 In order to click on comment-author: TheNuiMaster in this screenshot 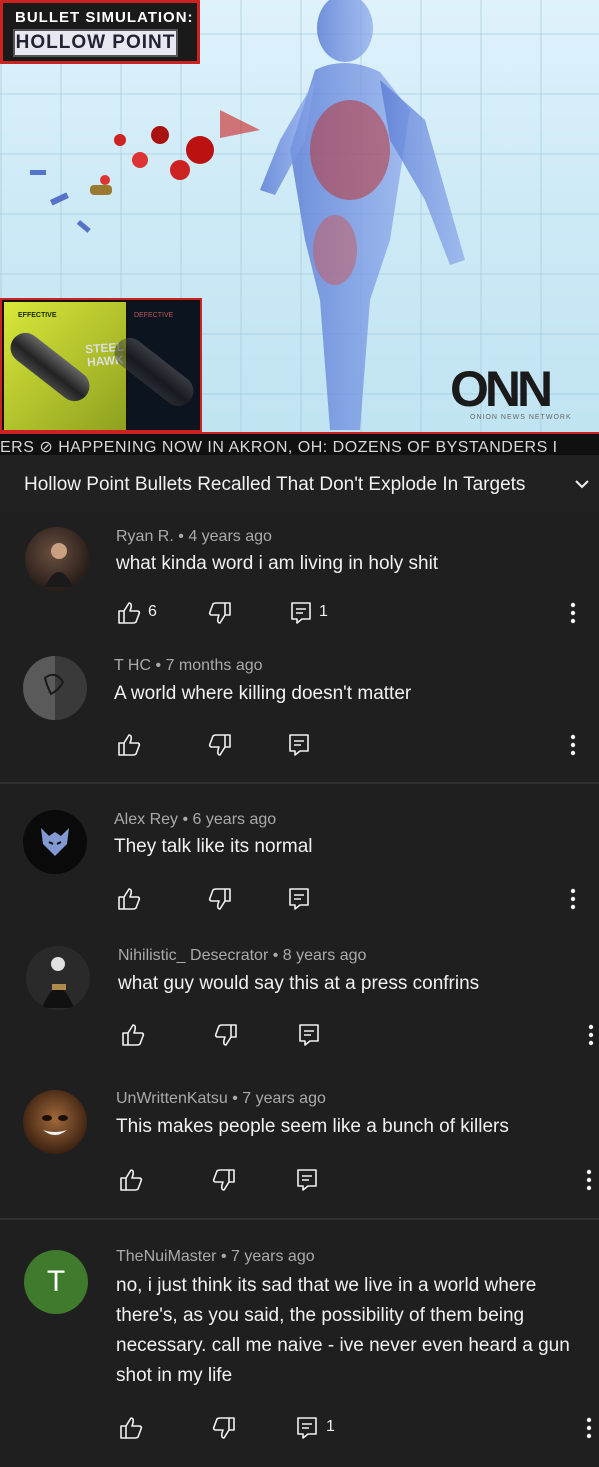, I will do `click(166, 1256)`.